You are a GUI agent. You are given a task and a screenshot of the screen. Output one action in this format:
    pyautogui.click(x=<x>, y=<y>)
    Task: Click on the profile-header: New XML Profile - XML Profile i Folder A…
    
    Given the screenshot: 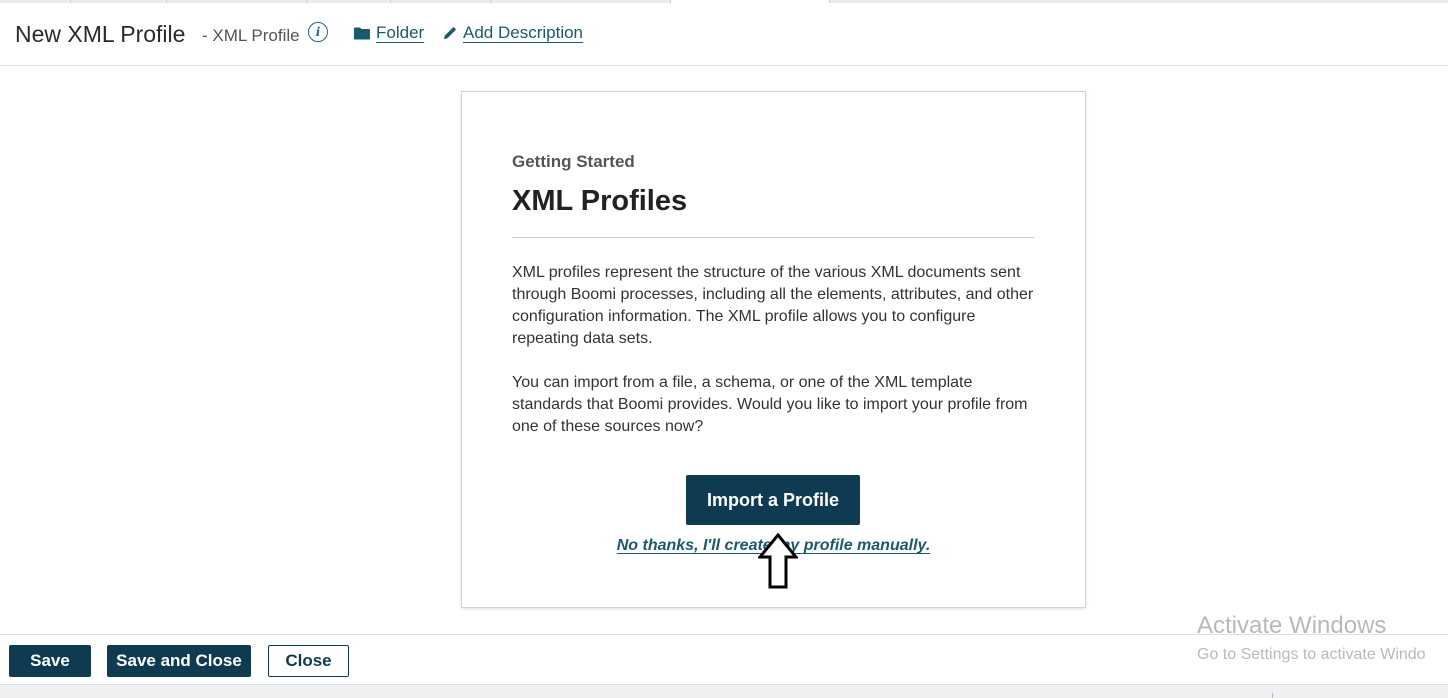 What is the action you would take?
    pyautogui.click(x=724, y=34)
    